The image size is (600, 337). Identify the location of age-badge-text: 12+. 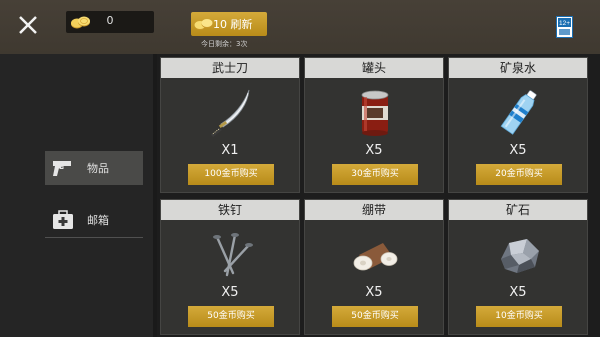
(564, 23).